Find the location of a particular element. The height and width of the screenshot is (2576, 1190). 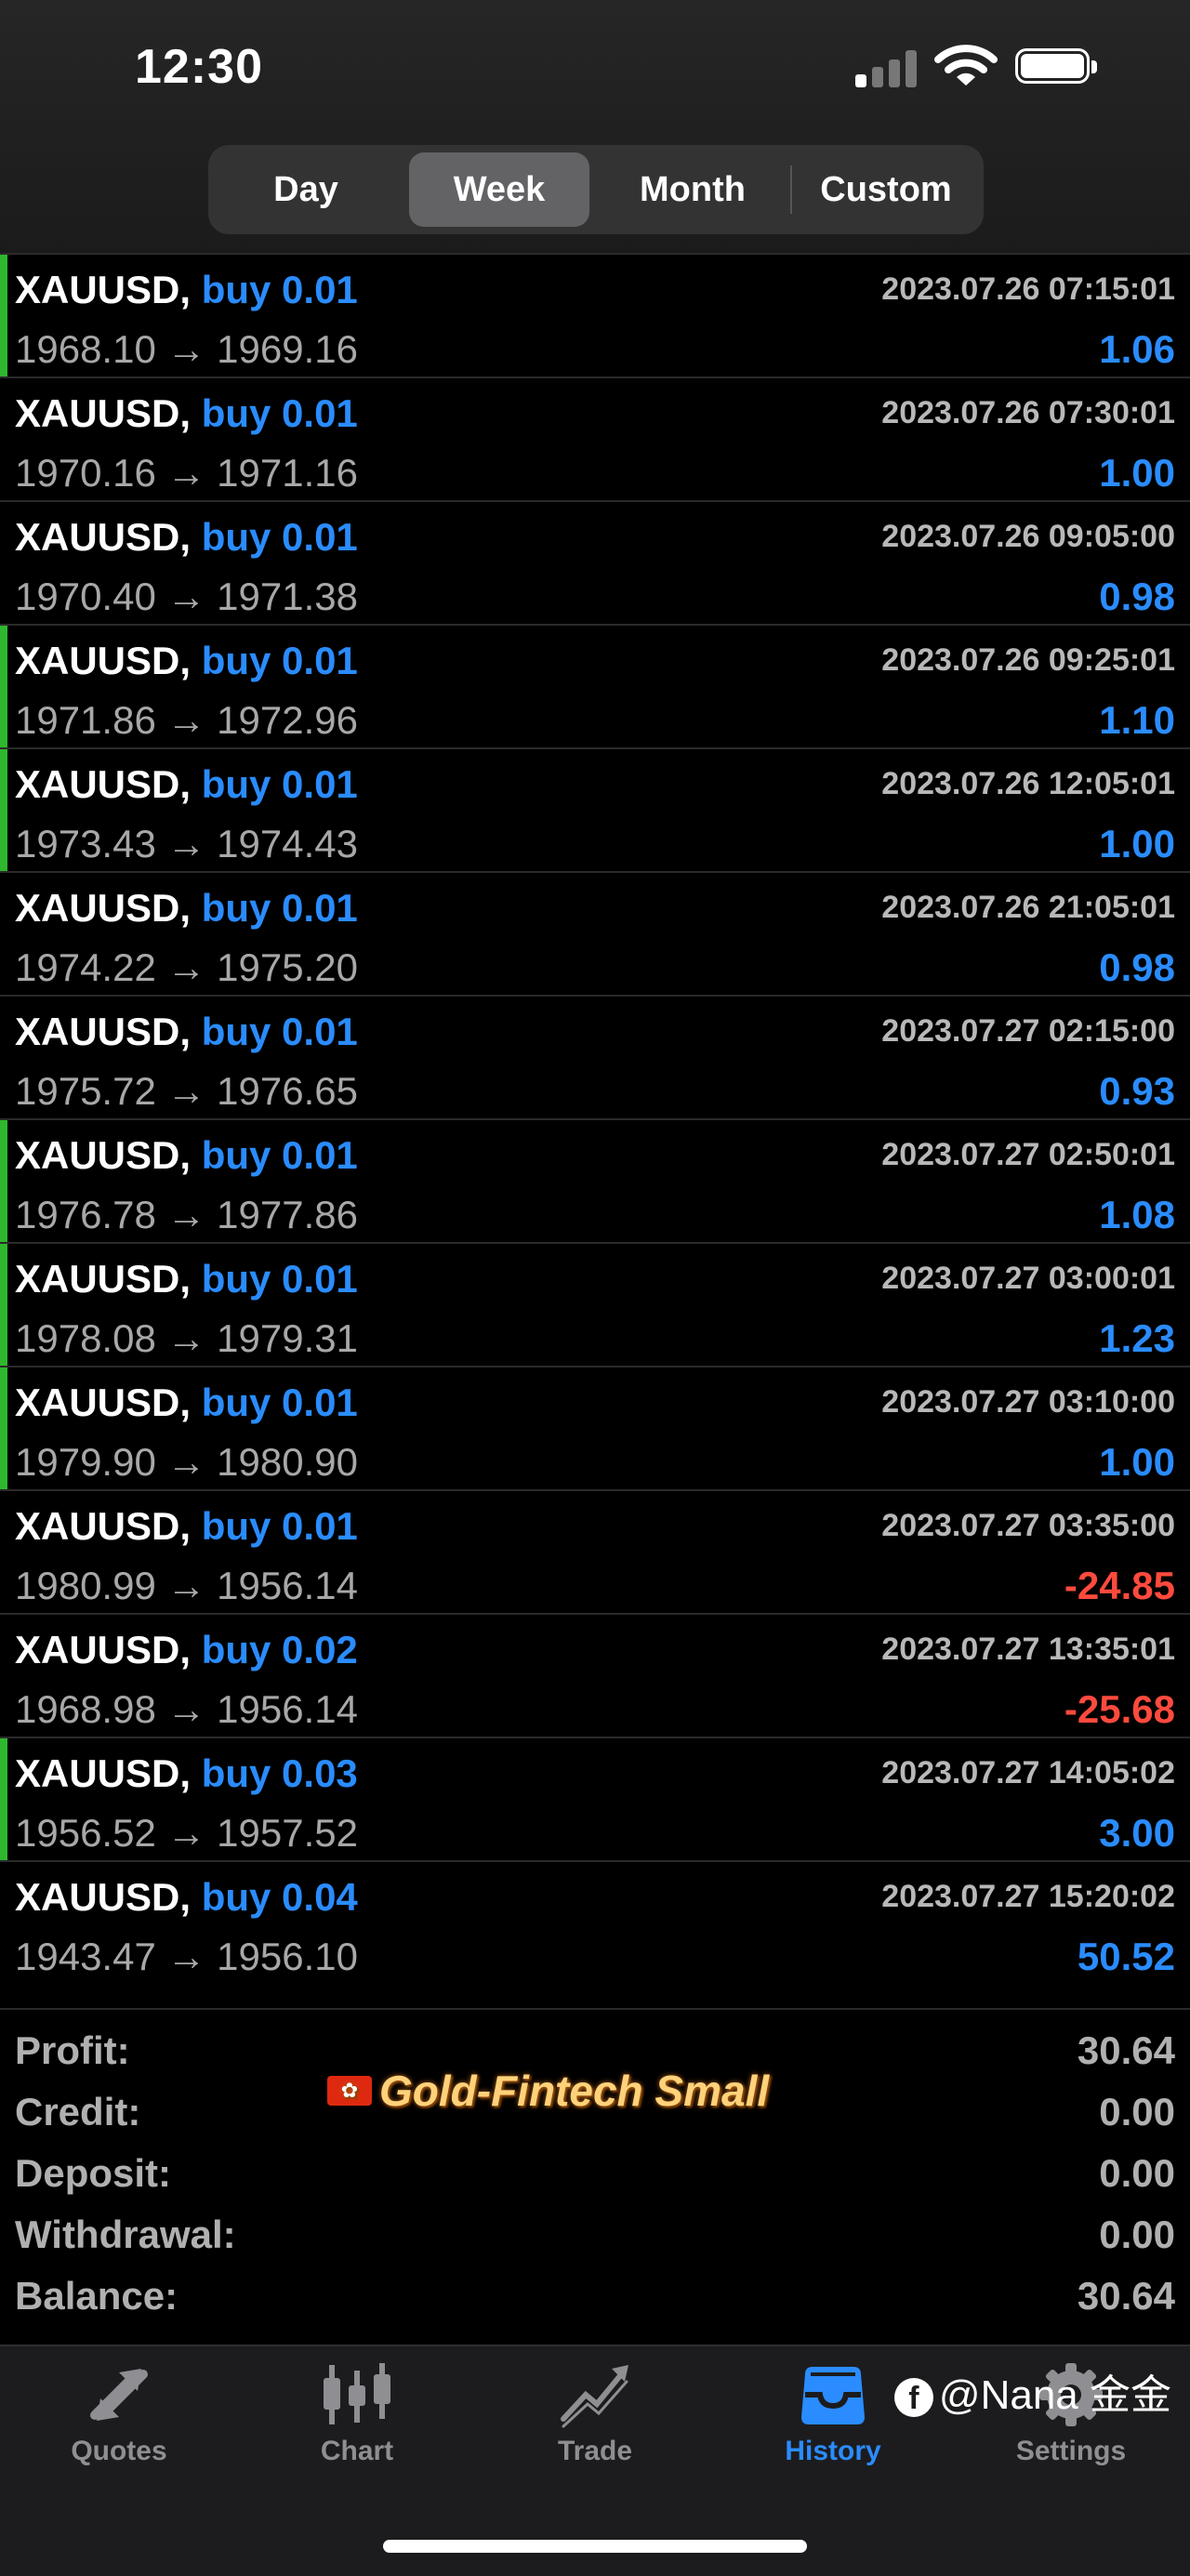

trade-time: 2023.07.26 07:15:01 is located at coordinates (1028, 289).